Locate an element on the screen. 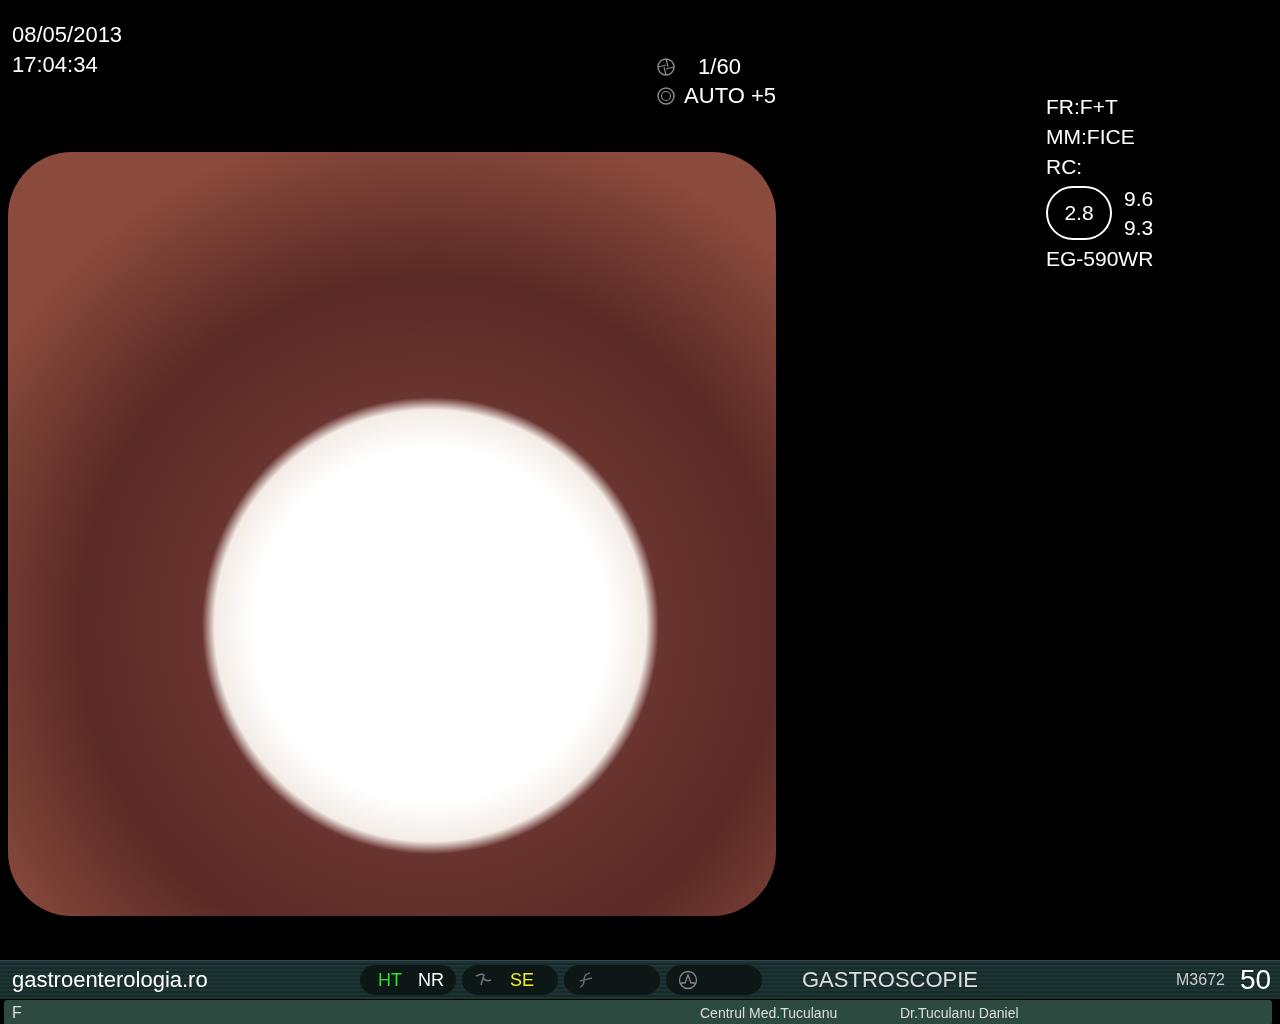  doctor-name-text: Dr.Tuculanu Daniel is located at coordinates (959, 1012).